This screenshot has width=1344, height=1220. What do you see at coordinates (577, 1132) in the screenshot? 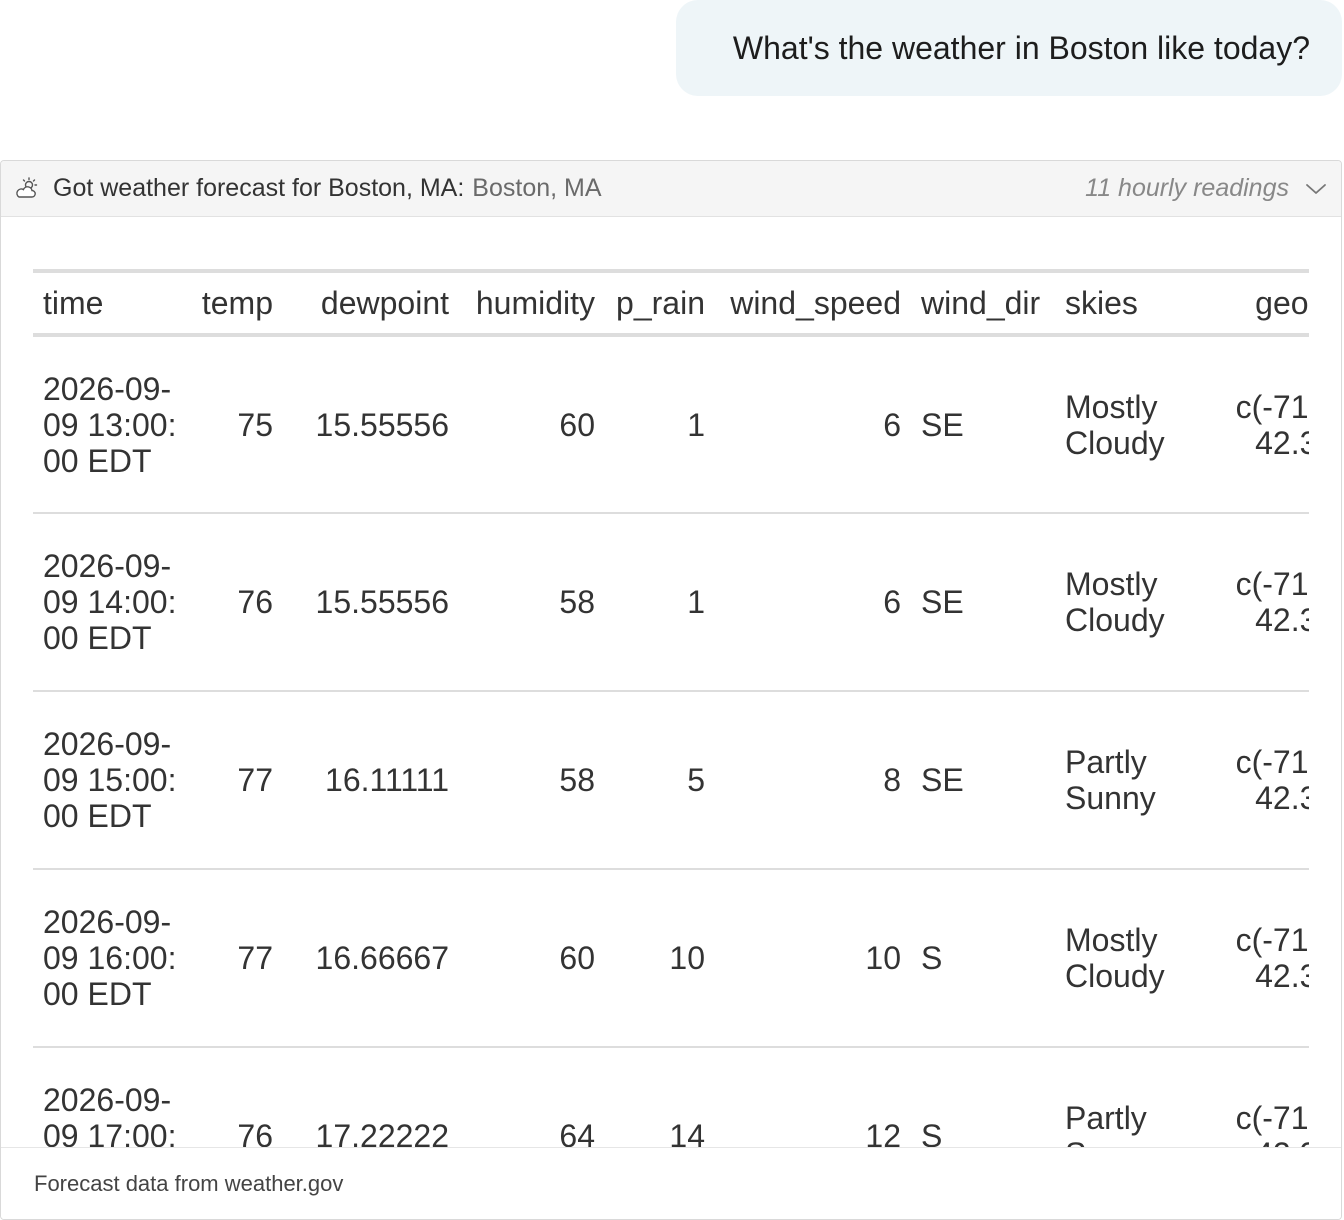
I see `cell-humidity: 64` at bounding box center [577, 1132].